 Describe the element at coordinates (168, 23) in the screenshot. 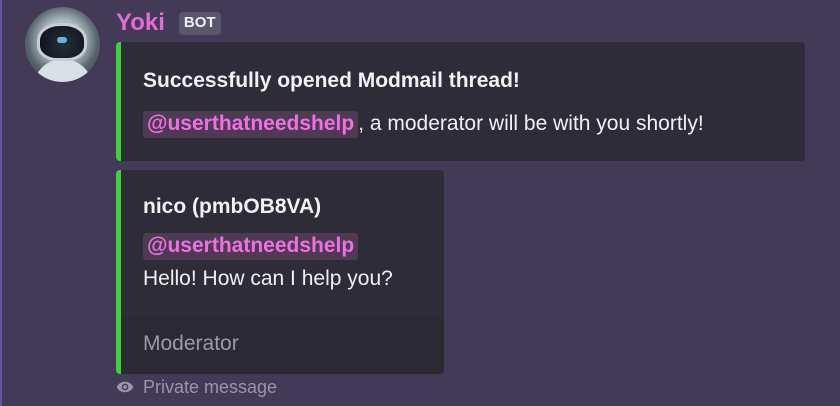

I see `message-header: Yoki BOT` at that location.